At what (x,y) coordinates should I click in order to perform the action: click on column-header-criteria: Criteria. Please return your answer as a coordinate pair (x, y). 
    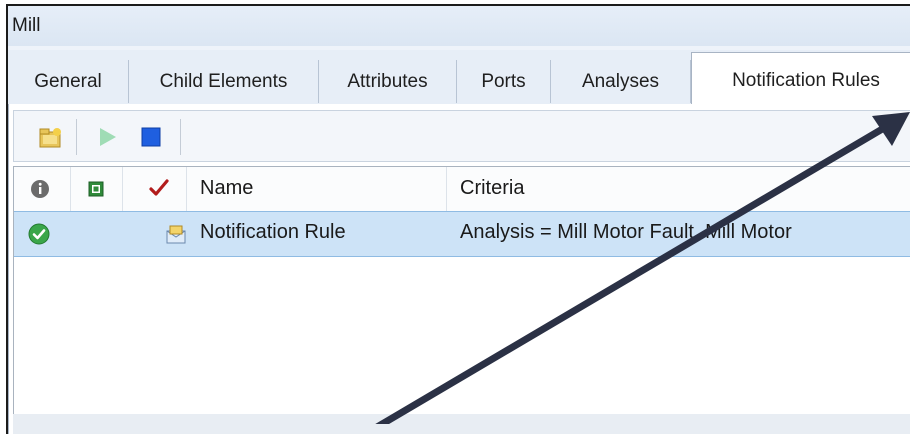
    Looking at the image, I should click on (492, 188).